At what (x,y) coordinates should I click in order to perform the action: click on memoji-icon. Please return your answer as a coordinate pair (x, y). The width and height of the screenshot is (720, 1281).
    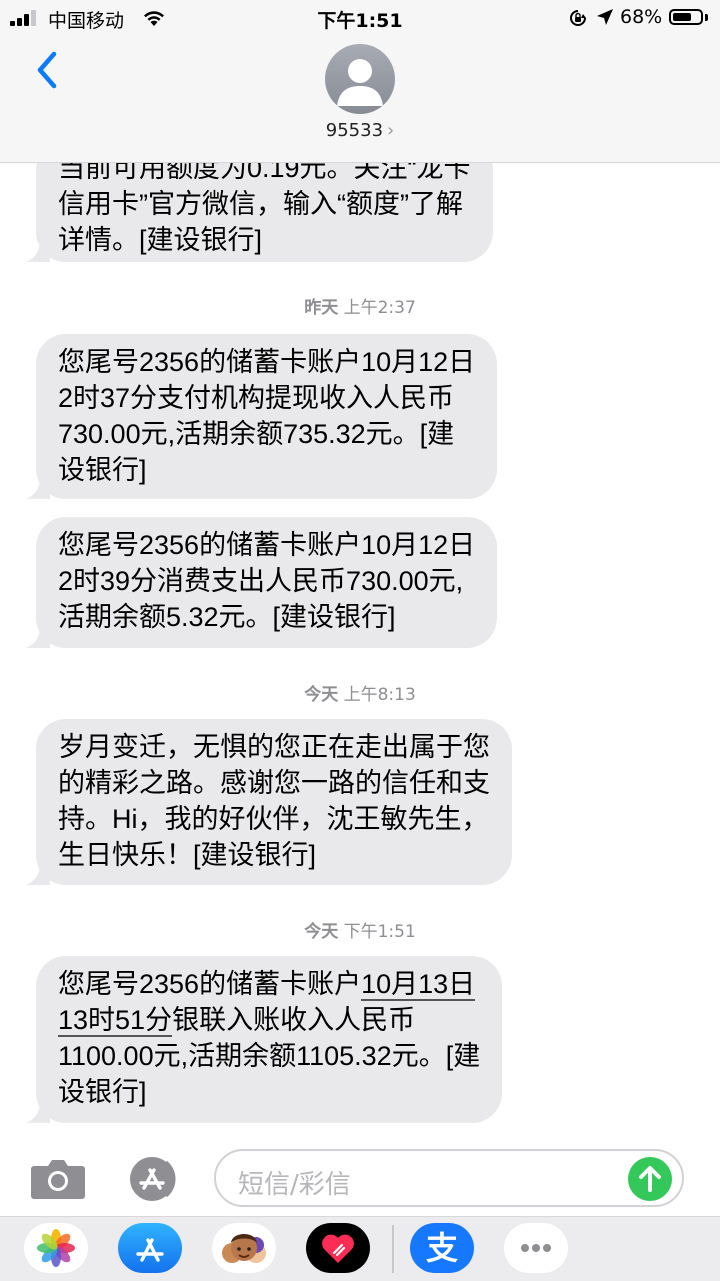
    Looking at the image, I should click on (244, 1248).